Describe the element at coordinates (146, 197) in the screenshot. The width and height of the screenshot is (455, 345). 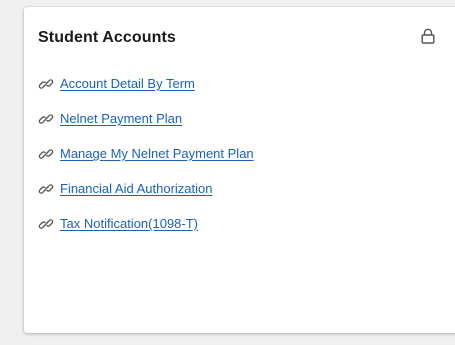
I see `list-item: Financial Aid Authorization` at that location.